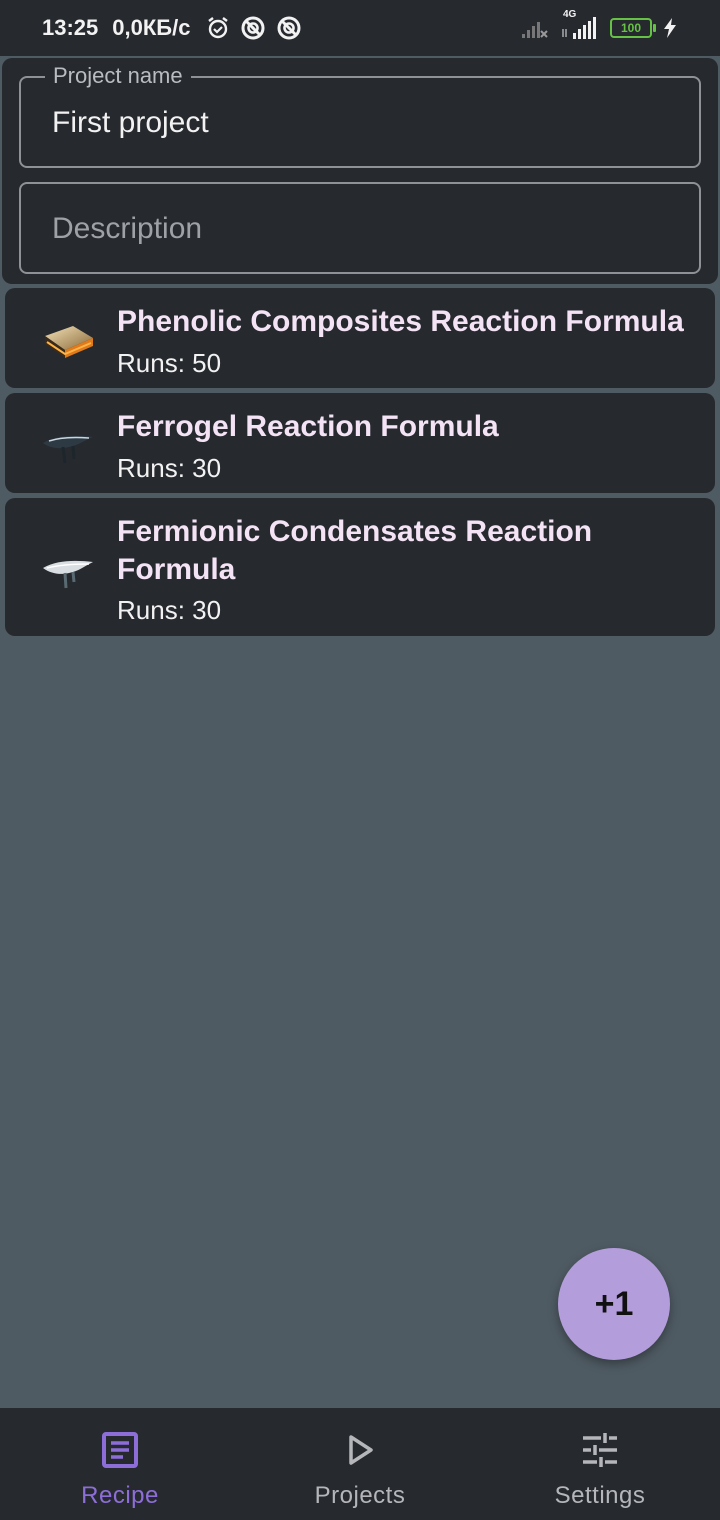 Image resolution: width=720 pixels, height=1520 pixels. Describe the element at coordinates (361, 1450) in the screenshot. I see `play-icon` at that location.